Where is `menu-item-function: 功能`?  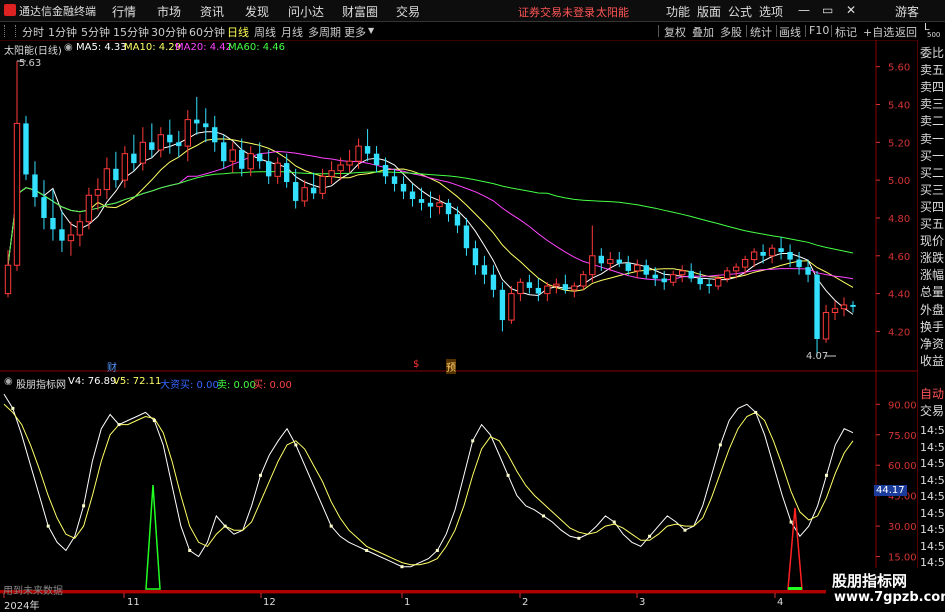 menu-item-function: 功能 is located at coordinates (678, 11).